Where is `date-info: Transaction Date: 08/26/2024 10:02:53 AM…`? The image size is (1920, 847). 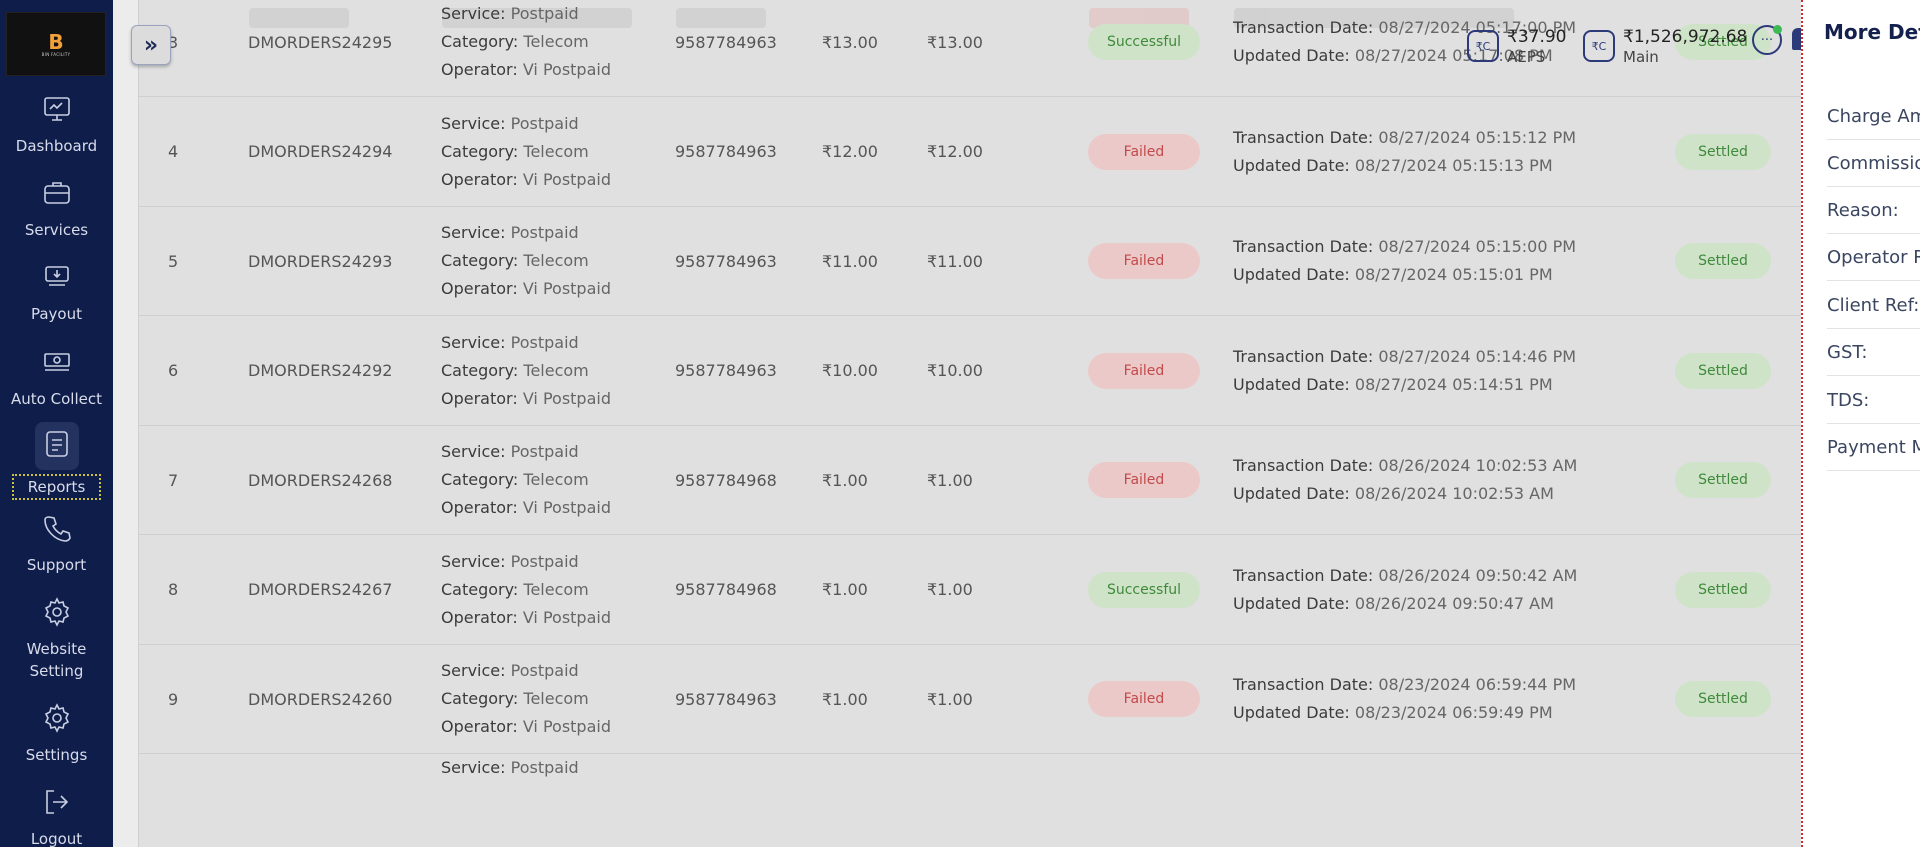
date-info: Transaction Date: 08/26/2024 10:02:53 AM… is located at coordinates (1405, 480).